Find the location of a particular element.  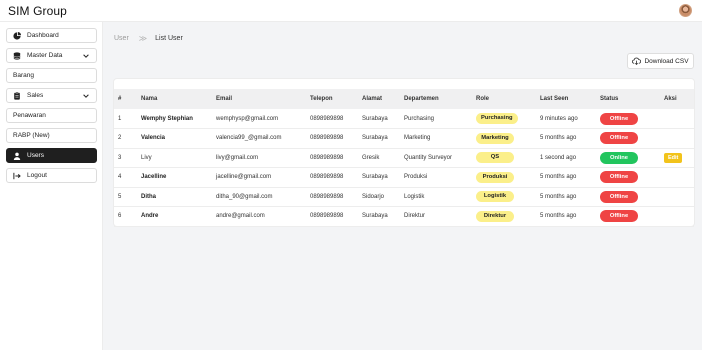

sidebar-item-dashboard: Dashboard is located at coordinates (51, 35).